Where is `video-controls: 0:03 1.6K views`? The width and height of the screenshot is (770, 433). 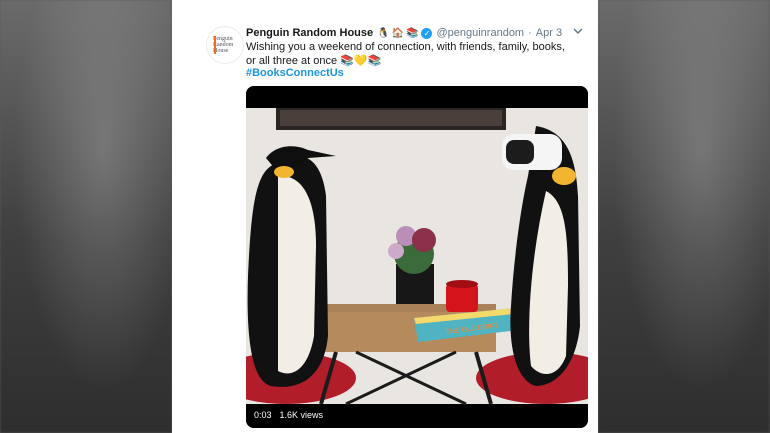 video-controls: 0:03 1.6K views is located at coordinates (288, 415).